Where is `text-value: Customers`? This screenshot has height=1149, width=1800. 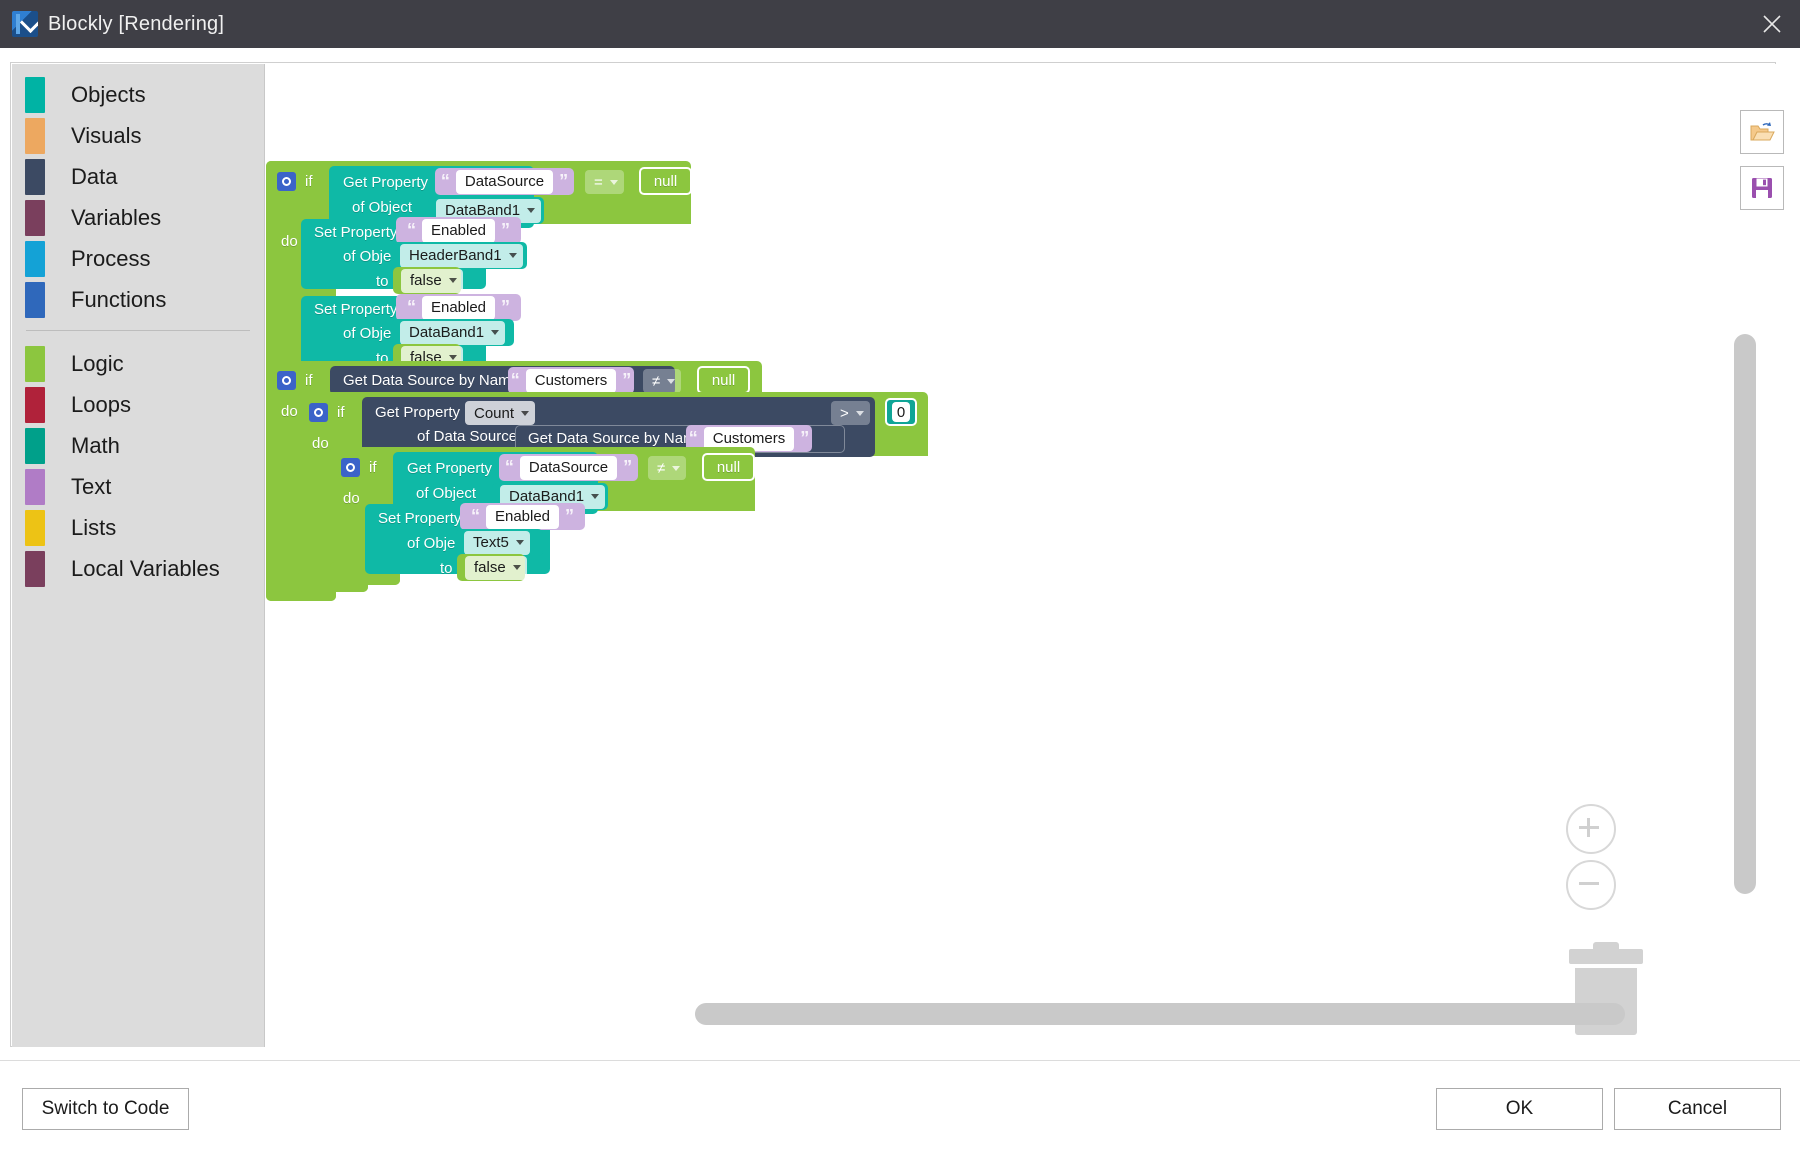
text-value: Customers is located at coordinates (571, 380).